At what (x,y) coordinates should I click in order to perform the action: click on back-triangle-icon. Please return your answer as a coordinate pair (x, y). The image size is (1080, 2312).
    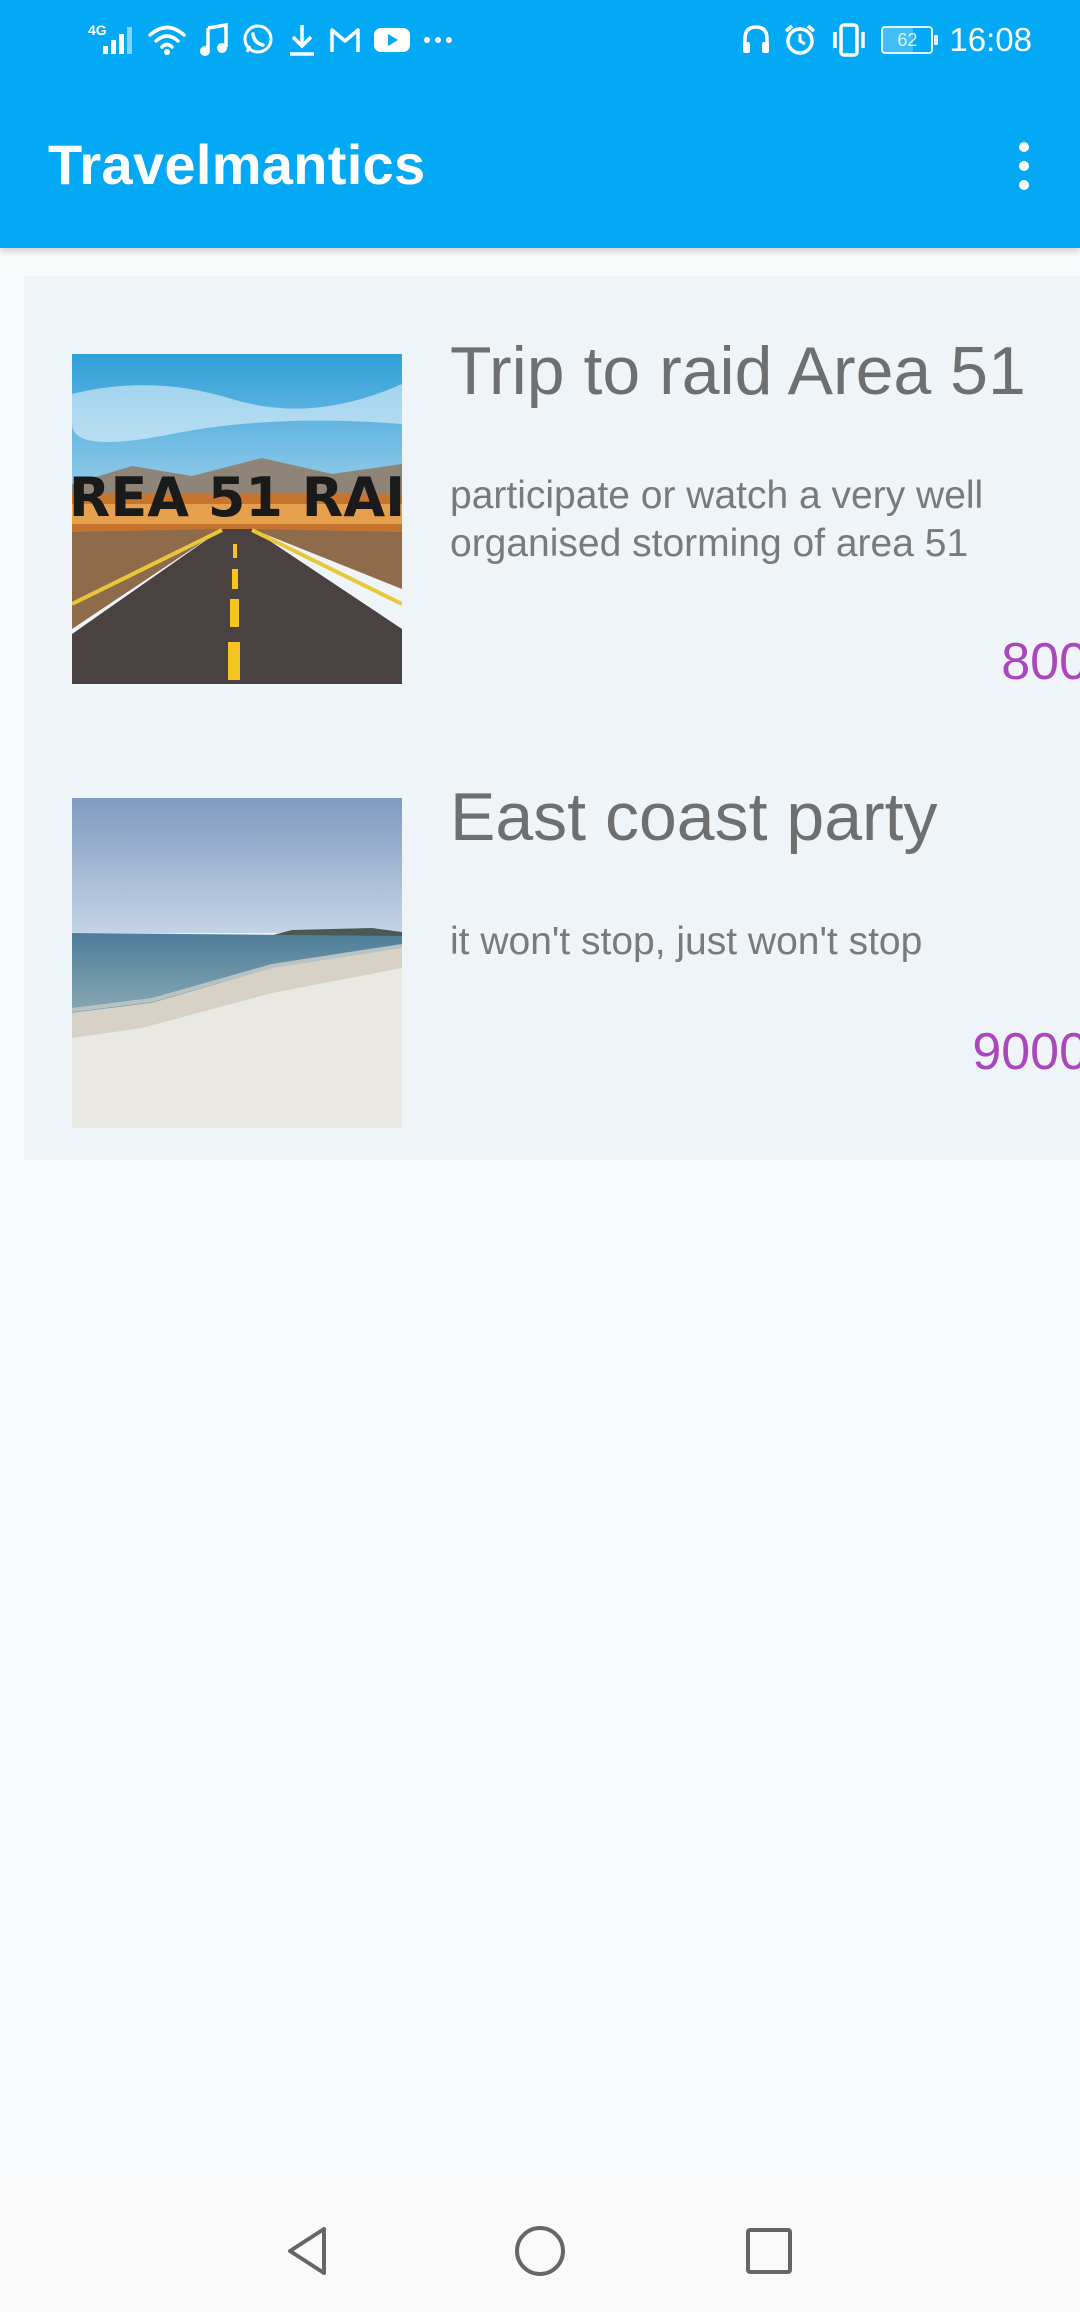
    Looking at the image, I should click on (307, 2251).